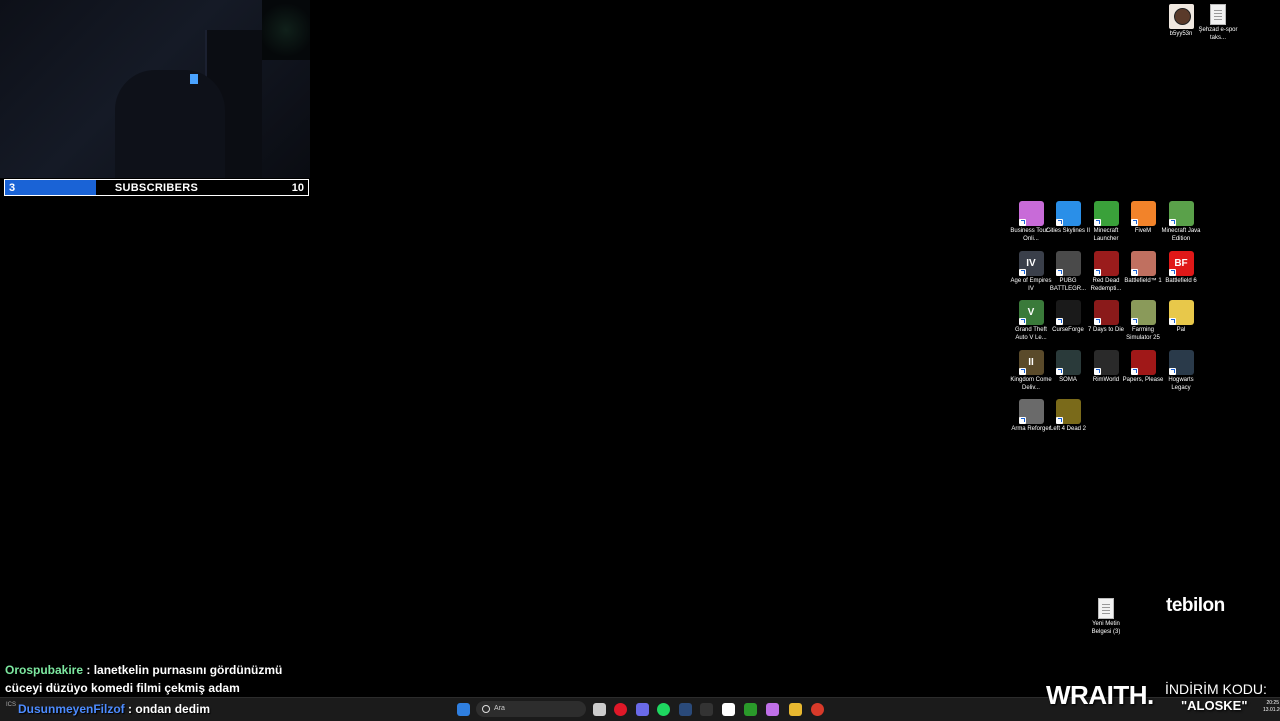 This screenshot has height=721, width=1280. What do you see at coordinates (531, 709) in the screenshot?
I see `taskbar-search-box: Ara` at bounding box center [531, 709].